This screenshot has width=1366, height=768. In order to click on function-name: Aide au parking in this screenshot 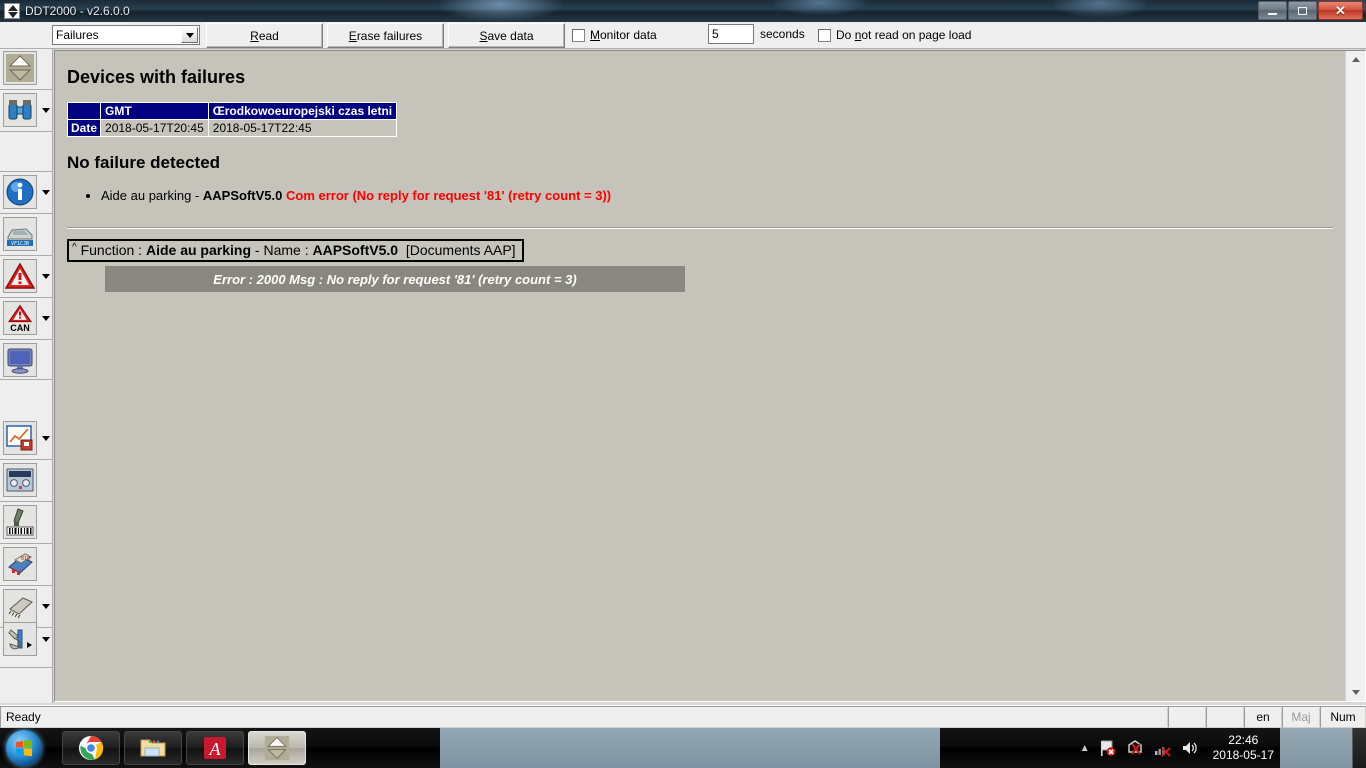, I will do `click(198, 250)`.